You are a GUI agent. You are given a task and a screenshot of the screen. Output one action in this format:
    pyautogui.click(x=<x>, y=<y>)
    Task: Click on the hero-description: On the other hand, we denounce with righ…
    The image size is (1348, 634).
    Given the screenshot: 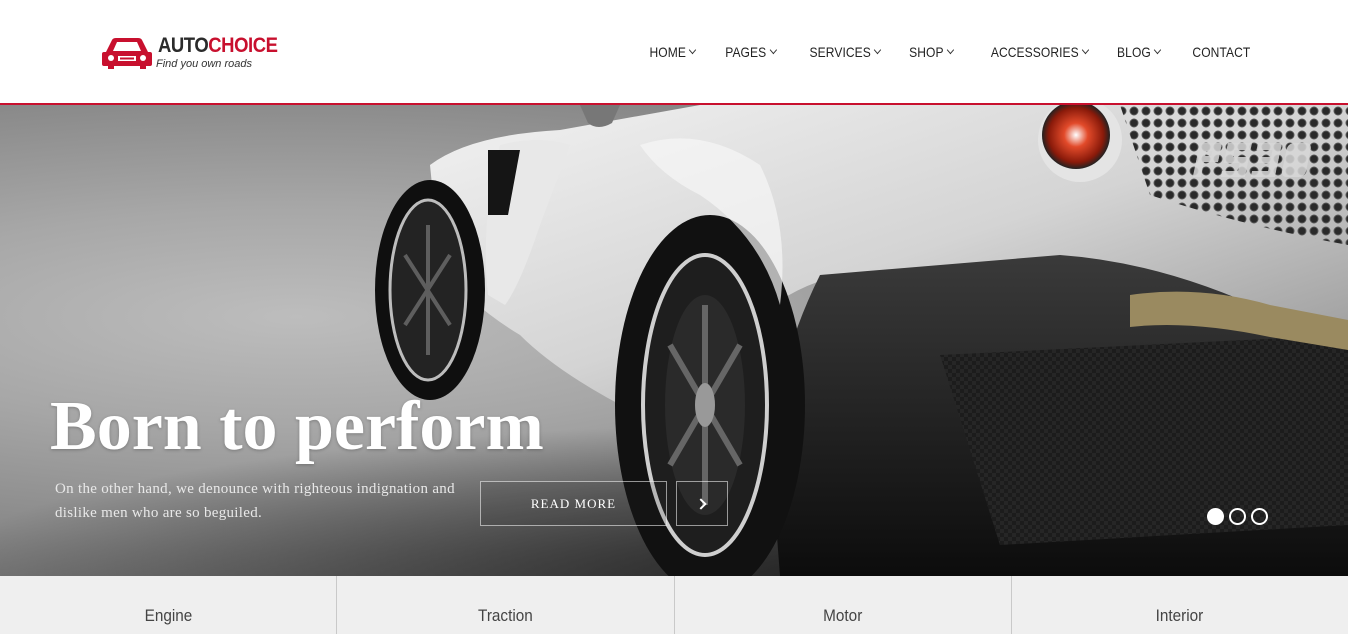 What is the action you would take?
    pyautogui.click(x=255, y=501)
    